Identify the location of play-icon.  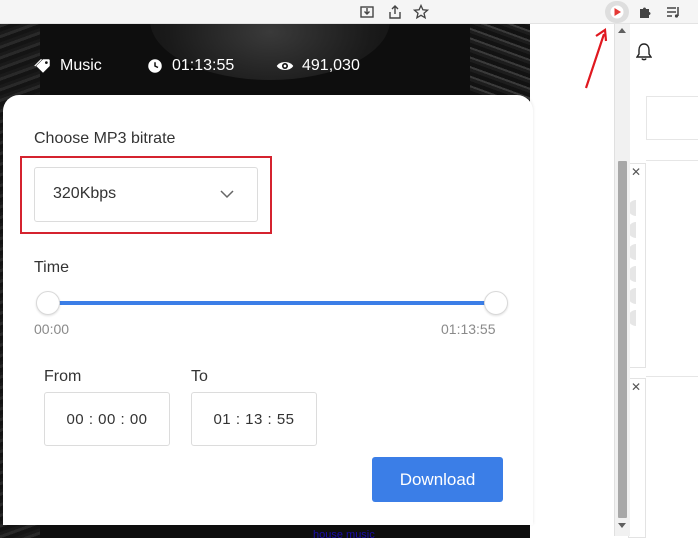
(617, 12).